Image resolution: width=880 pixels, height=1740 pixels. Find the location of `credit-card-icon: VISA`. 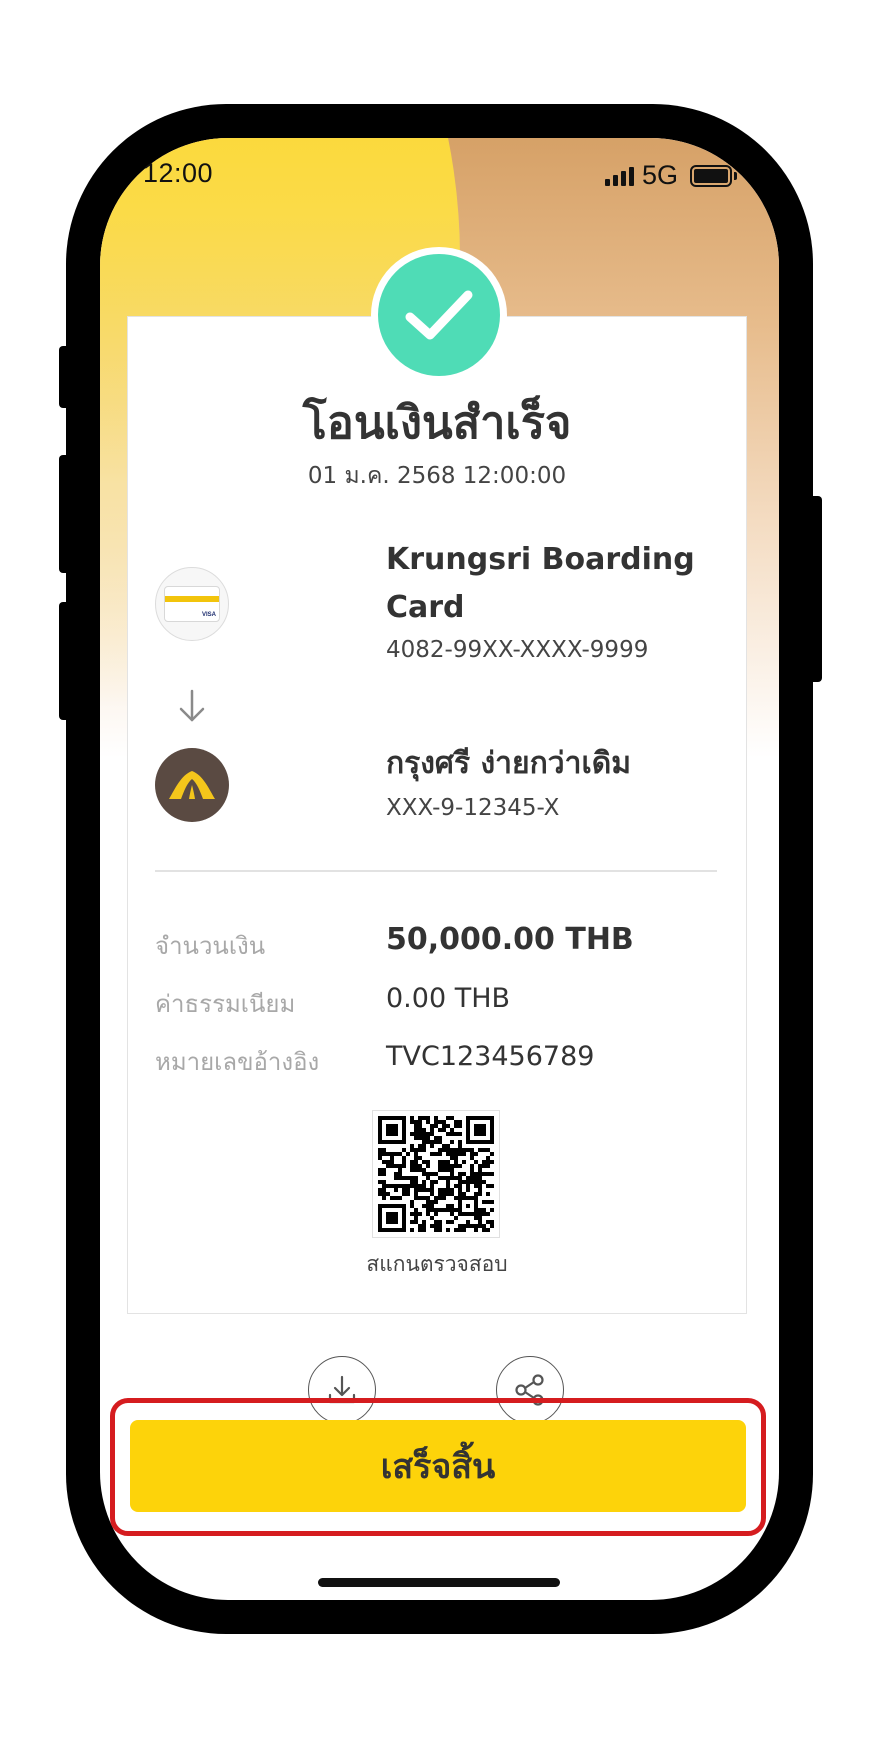

credit-card-icon: VISA is located at coordinates (192, 604).